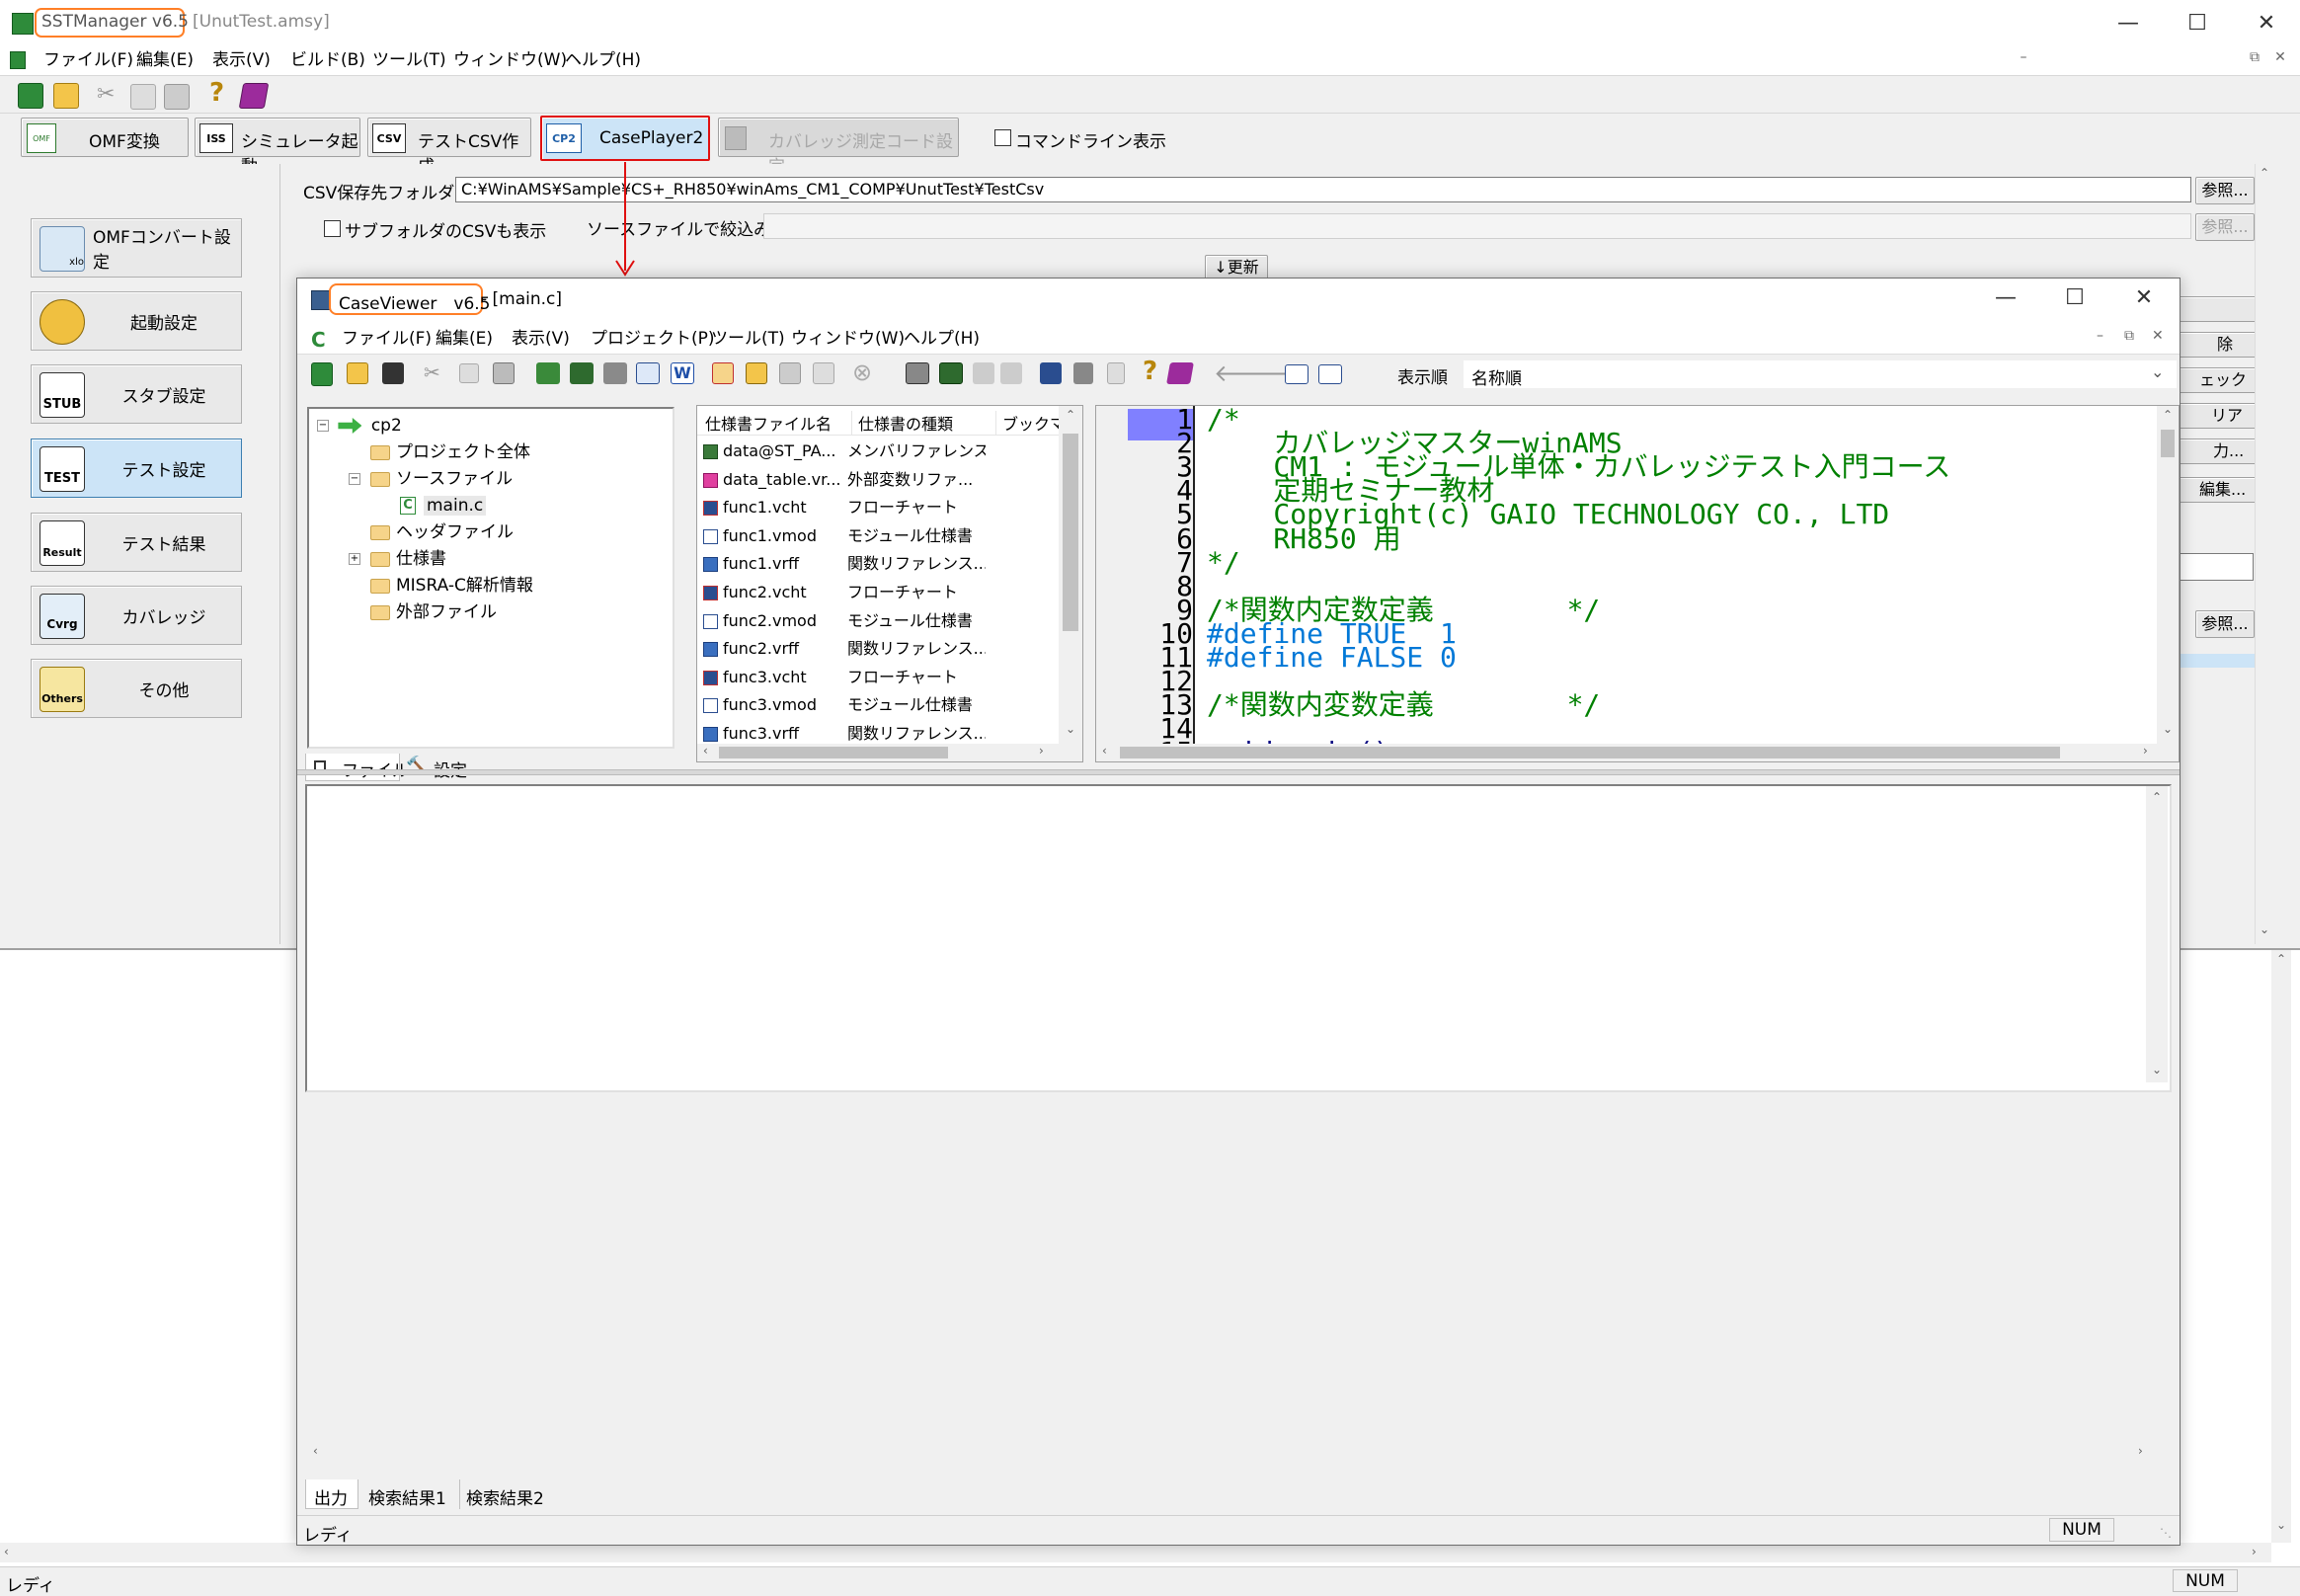 The width and height of the screenshot is (2300, 1596). Describe the element at coordinates (2168, 729) in the screenshot. I see `code-scroll-down-icon: ⌄` at that location.